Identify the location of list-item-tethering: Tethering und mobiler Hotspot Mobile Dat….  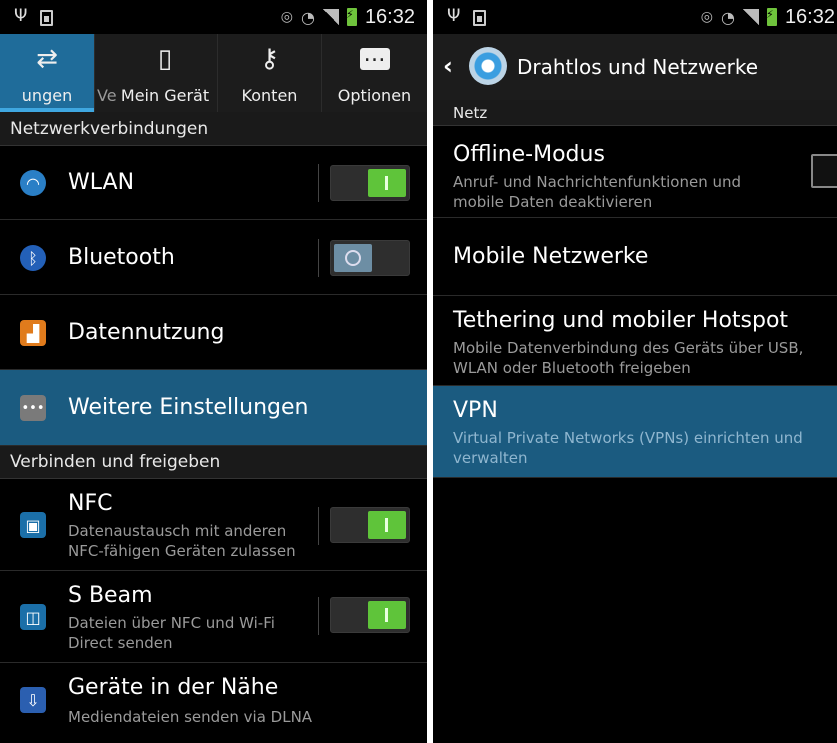
(635, 341).